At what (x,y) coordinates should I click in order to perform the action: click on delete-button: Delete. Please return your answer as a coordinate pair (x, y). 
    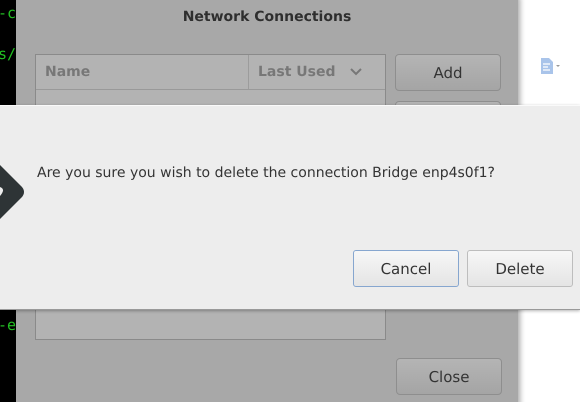
    Looking at the image, I should click on (520, 268).